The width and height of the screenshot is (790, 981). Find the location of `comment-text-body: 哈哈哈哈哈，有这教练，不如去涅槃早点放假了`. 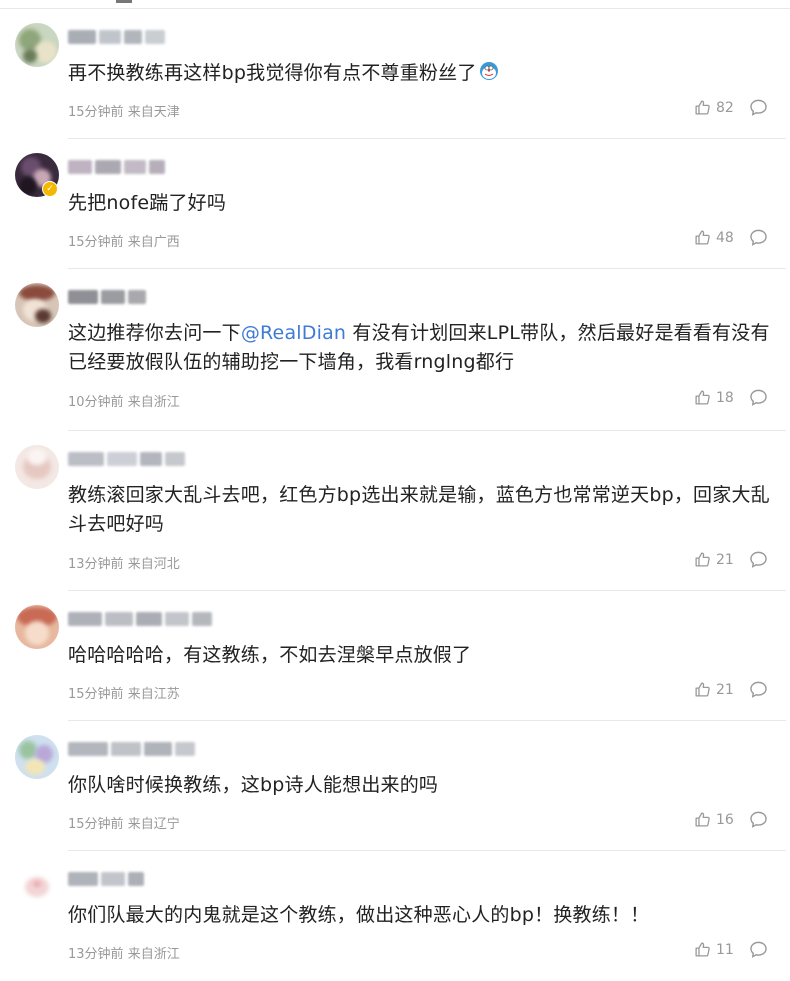

comment-text-body: 哈哈哈哈哈，有这教练，不如去涅槃早点放假了 is located at coordinates (270, 655).